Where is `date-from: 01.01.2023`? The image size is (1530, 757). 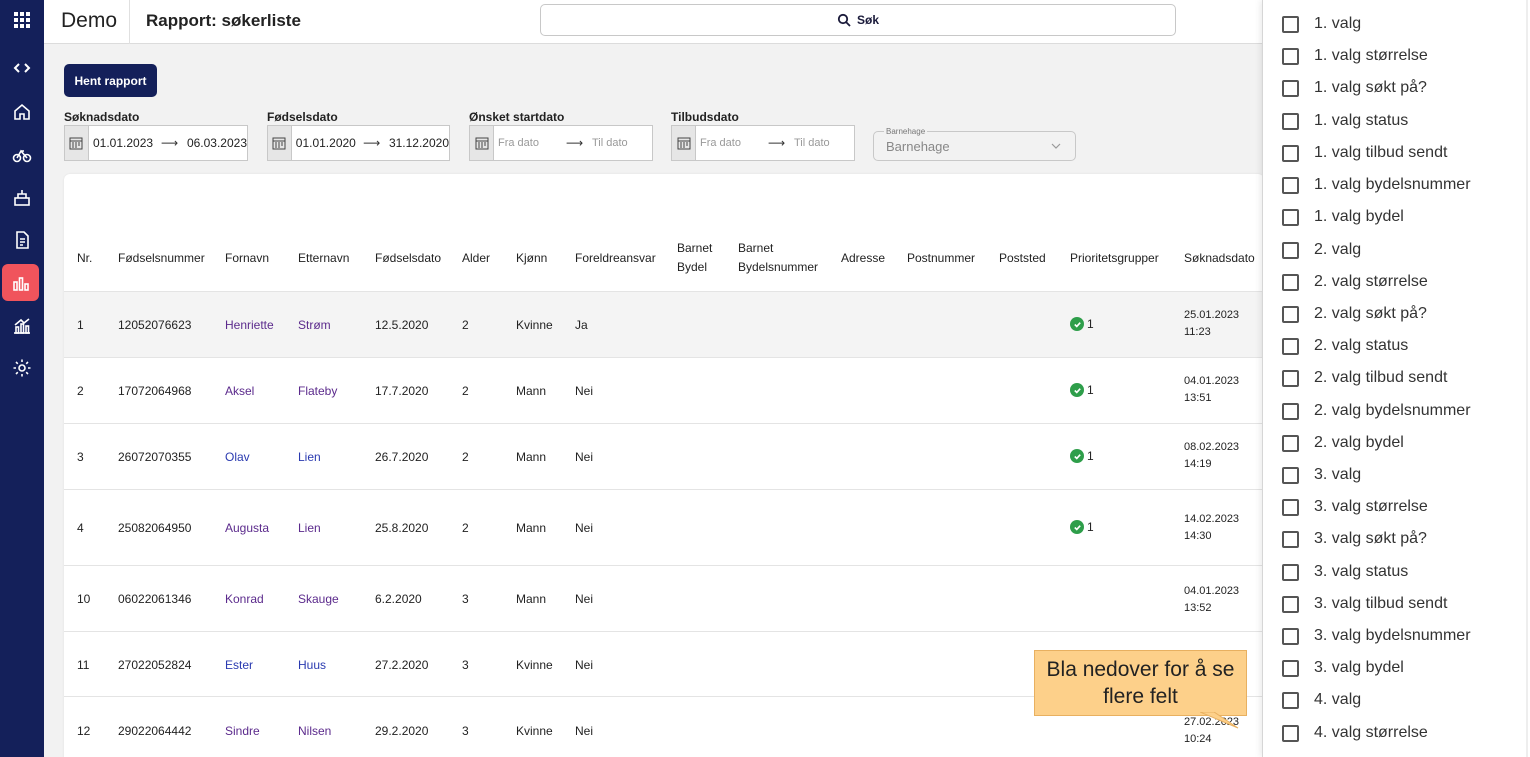
date-from: 01.01.2023 is located at coordinates (127, 143).